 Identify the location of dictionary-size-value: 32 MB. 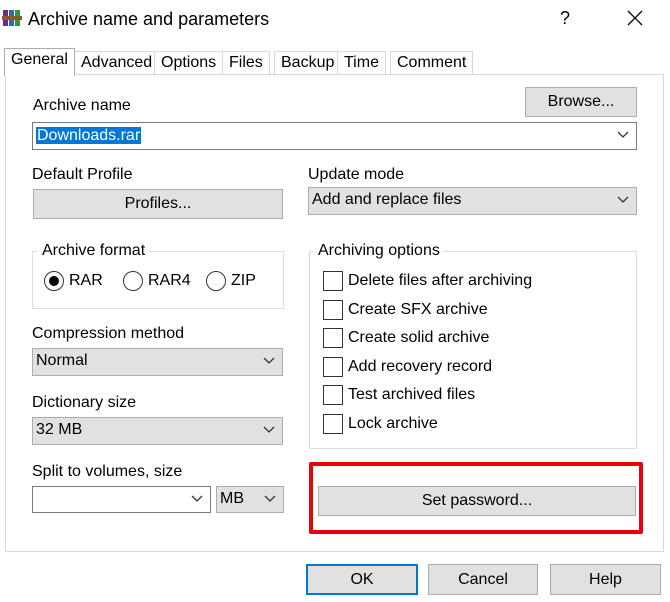
(59, 429).